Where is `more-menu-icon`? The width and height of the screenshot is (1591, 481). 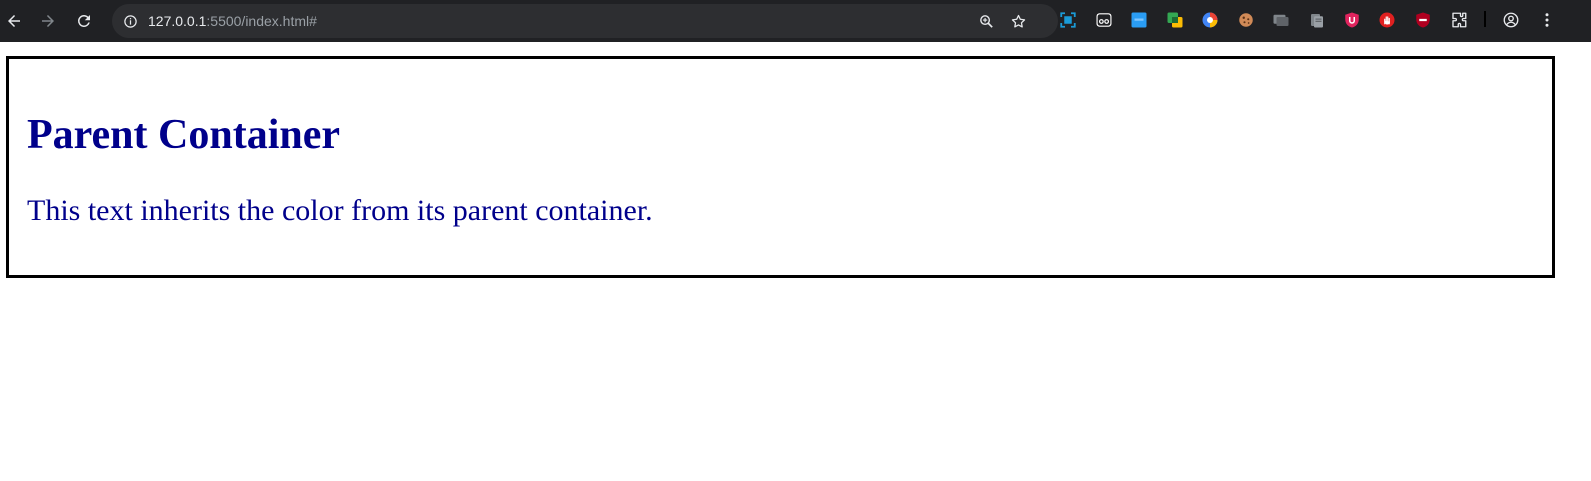 more-menu-icon is located at coordinates (1547, 20).